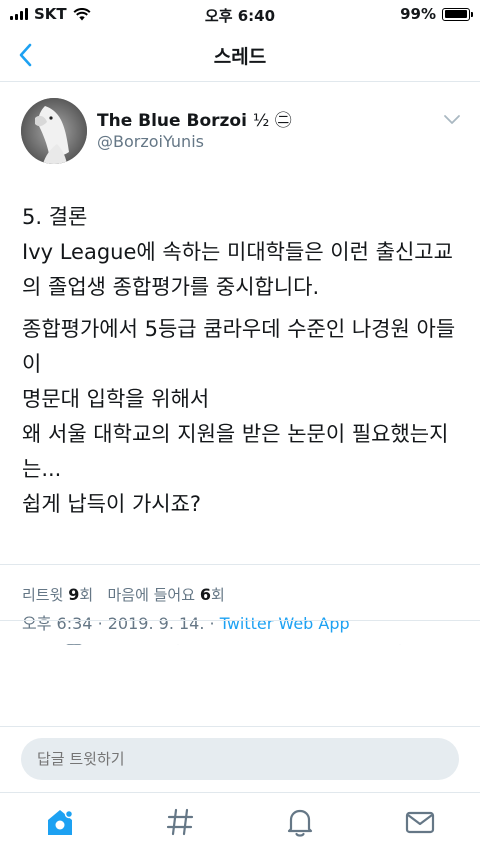 The height and width of the screenshot is (854, 480). What do you see at coordinates (172, 121) in the screenshot?
I see `display-name: The Blue Borzoi` at bounding box center [172, 121].